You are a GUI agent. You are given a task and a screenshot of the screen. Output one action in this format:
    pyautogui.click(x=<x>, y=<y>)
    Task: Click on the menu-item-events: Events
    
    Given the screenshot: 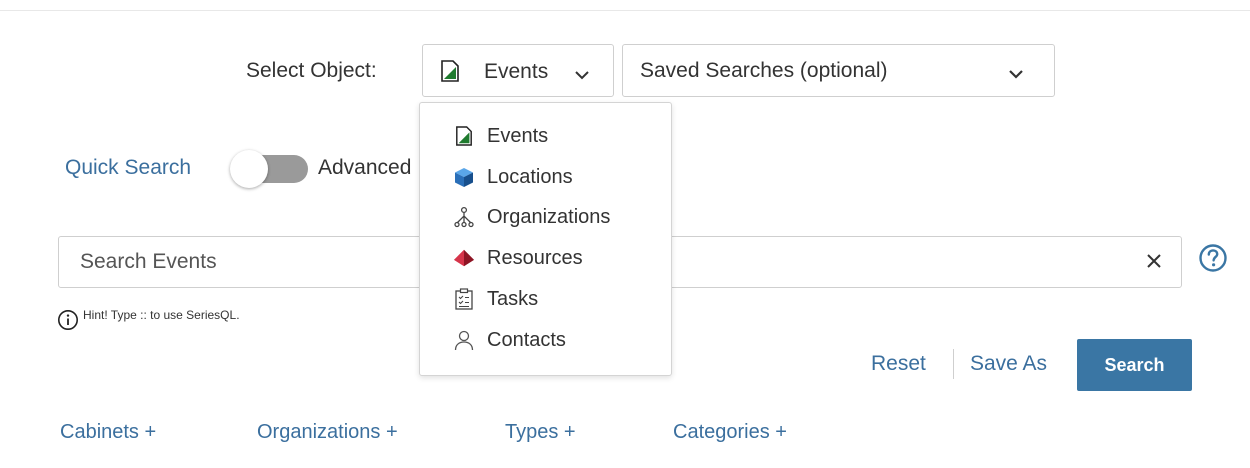 What is the action you would take?
    pyautogui.click(x=500, y=136)
    